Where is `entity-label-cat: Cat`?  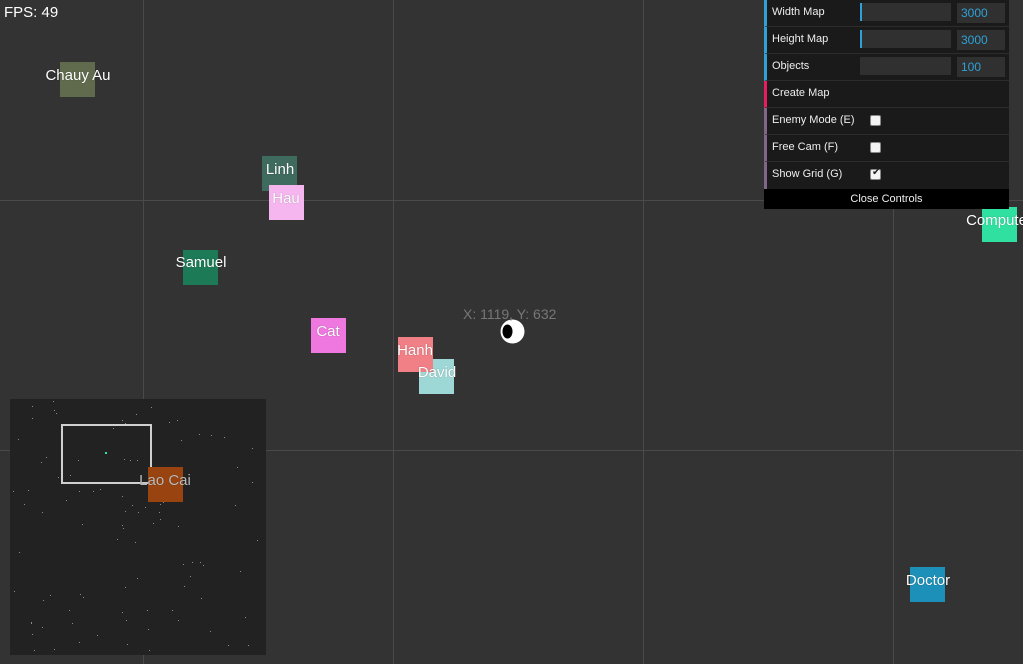
entity-label-cat: Cat is located at coordinates (328, 331).